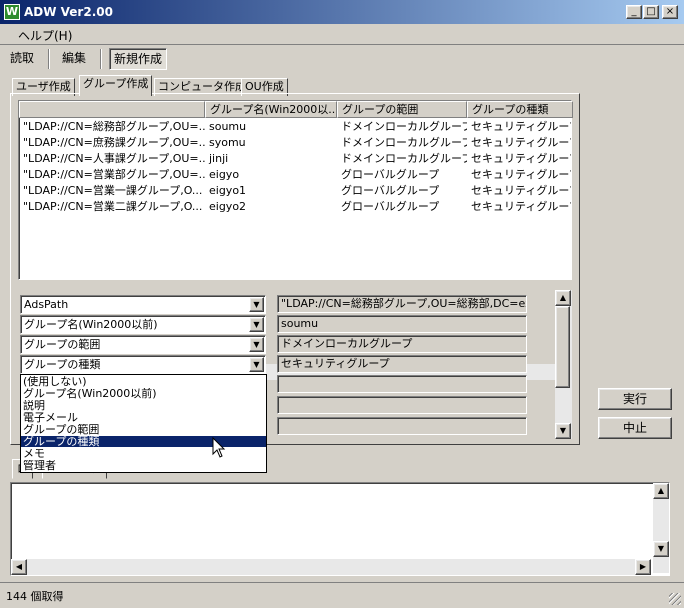 The height and width of the screenshot is (608, 684). What do you see at coordinates (143, 429) in the screenshot?
I see `dropdown-option: グループの範囲` at bounding box center [143, 429].